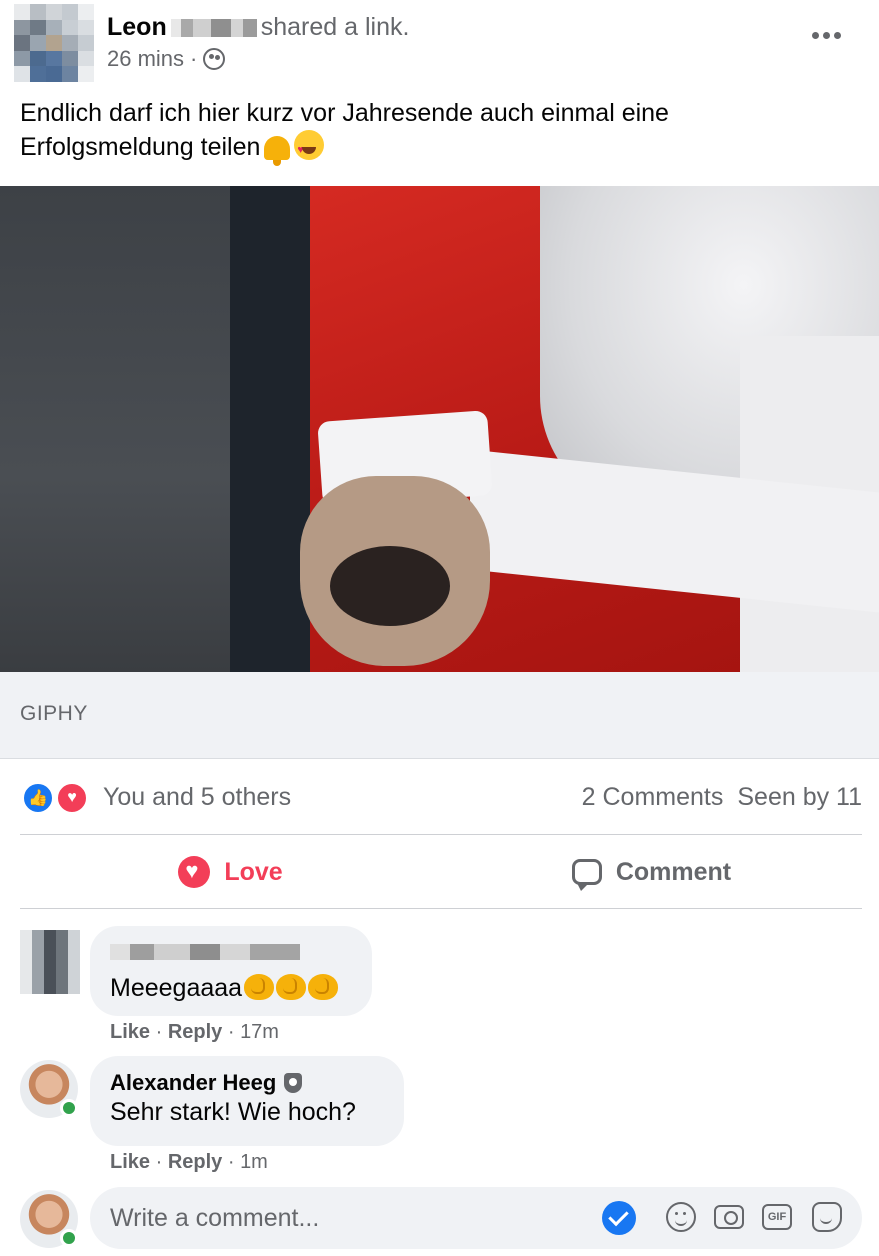 This screenshot has height=1256, width=879. Describe the element at coordinates (194, 872) in the screenshot. I see `love-reaction-icon` at that location.